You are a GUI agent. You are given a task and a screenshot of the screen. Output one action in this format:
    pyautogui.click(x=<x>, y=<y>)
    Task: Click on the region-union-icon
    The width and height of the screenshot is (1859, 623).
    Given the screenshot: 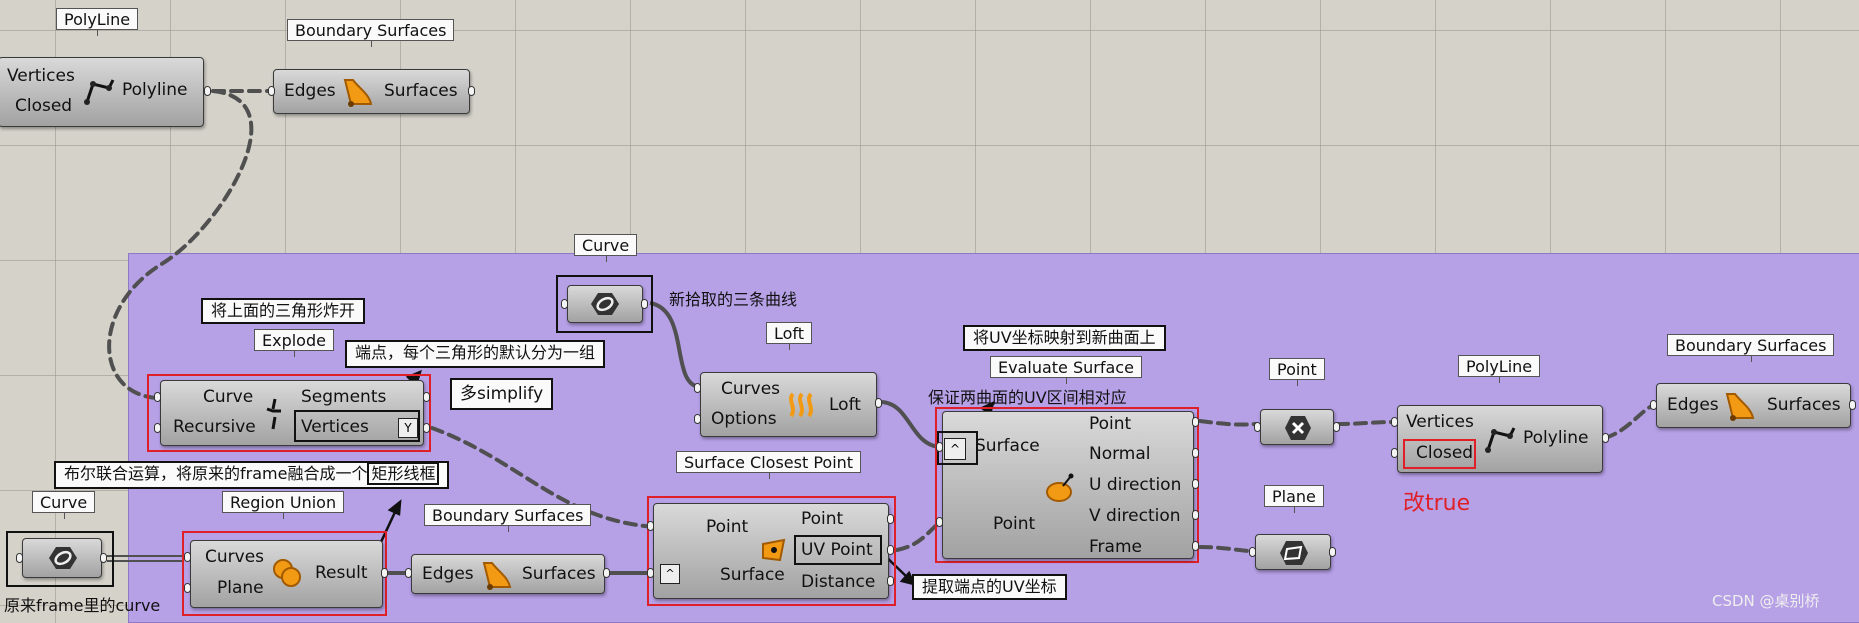 What is the action you would take?
    pyautogui.click(x=287, y=573)
    